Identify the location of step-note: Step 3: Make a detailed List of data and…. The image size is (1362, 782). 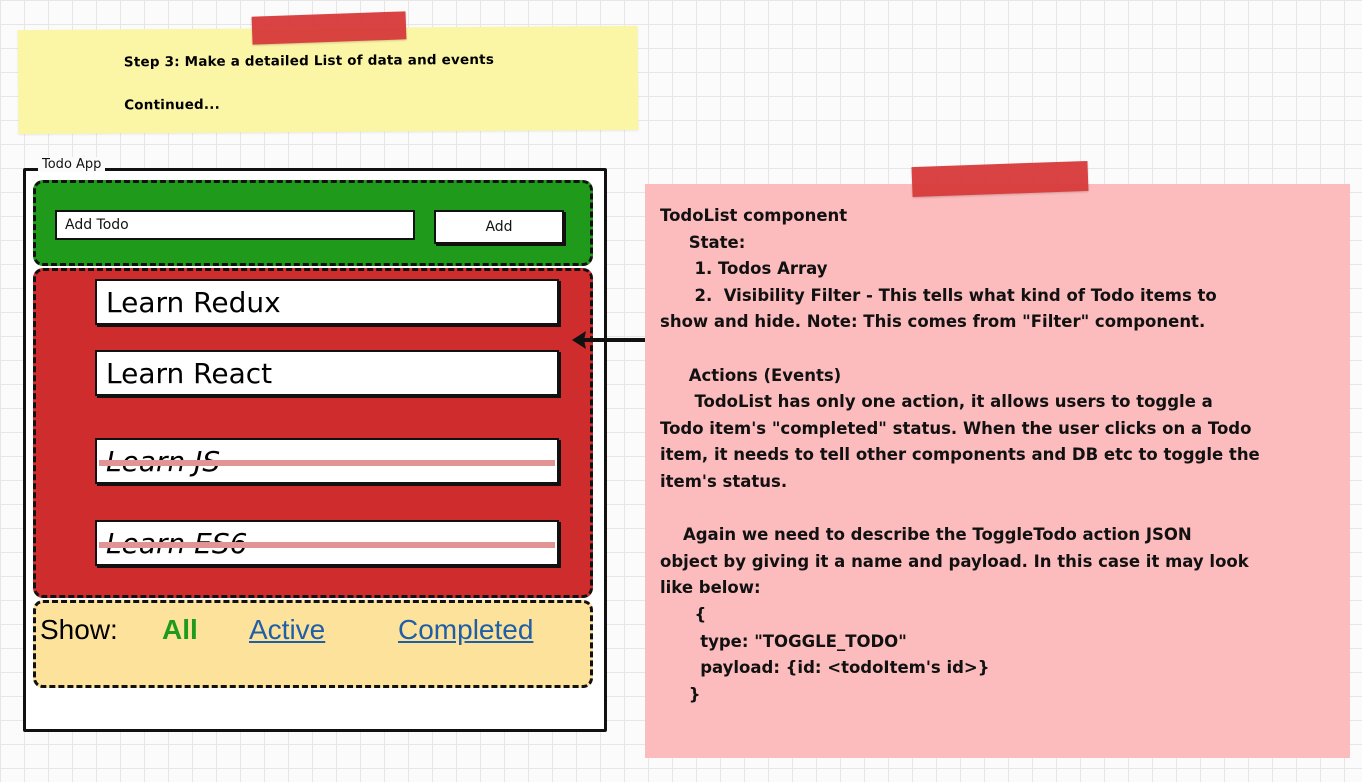
(328, 80).